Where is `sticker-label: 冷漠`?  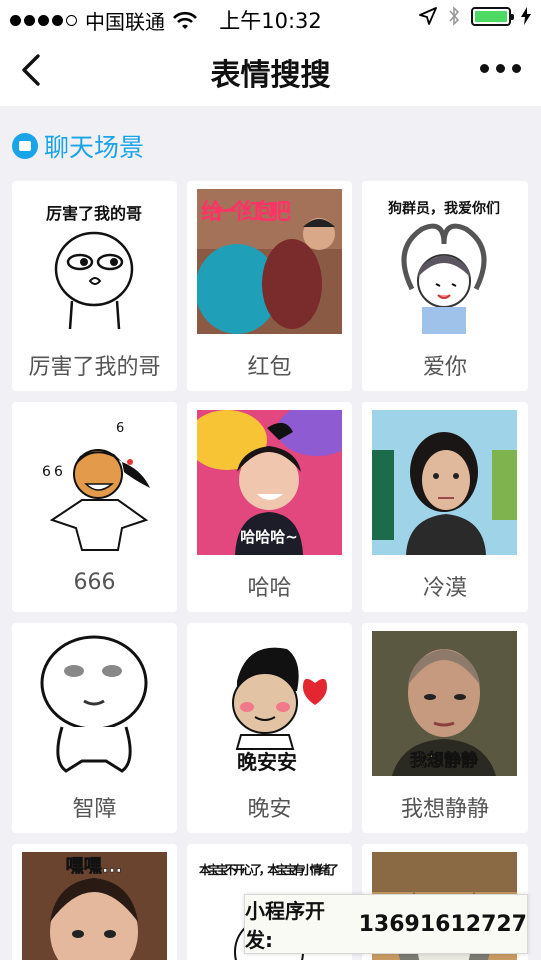
sticker-label: 冷漠 is located at coordinates (444, 588).